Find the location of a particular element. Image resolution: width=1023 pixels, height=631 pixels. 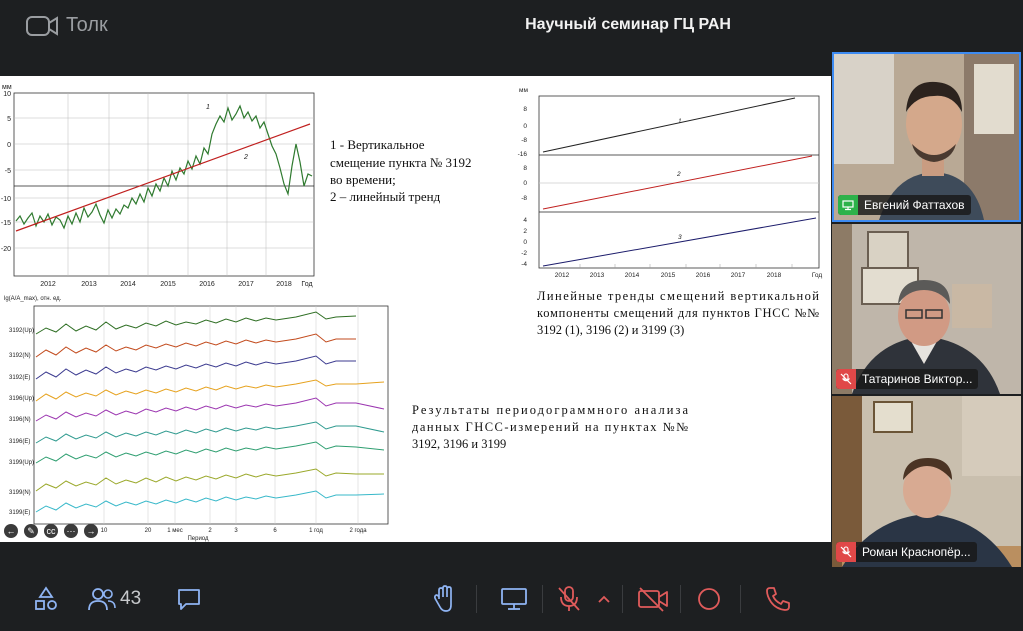

microphone-button is located at coordinates (569, 599).